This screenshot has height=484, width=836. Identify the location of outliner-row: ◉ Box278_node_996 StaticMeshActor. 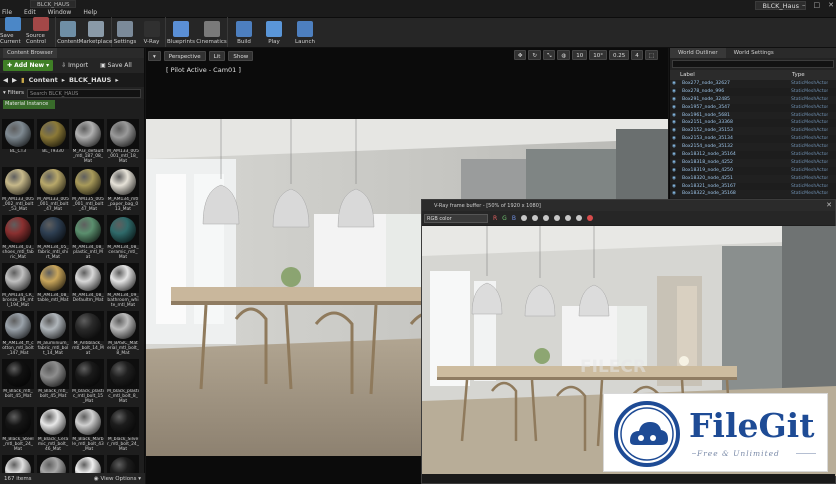
(753, 92).